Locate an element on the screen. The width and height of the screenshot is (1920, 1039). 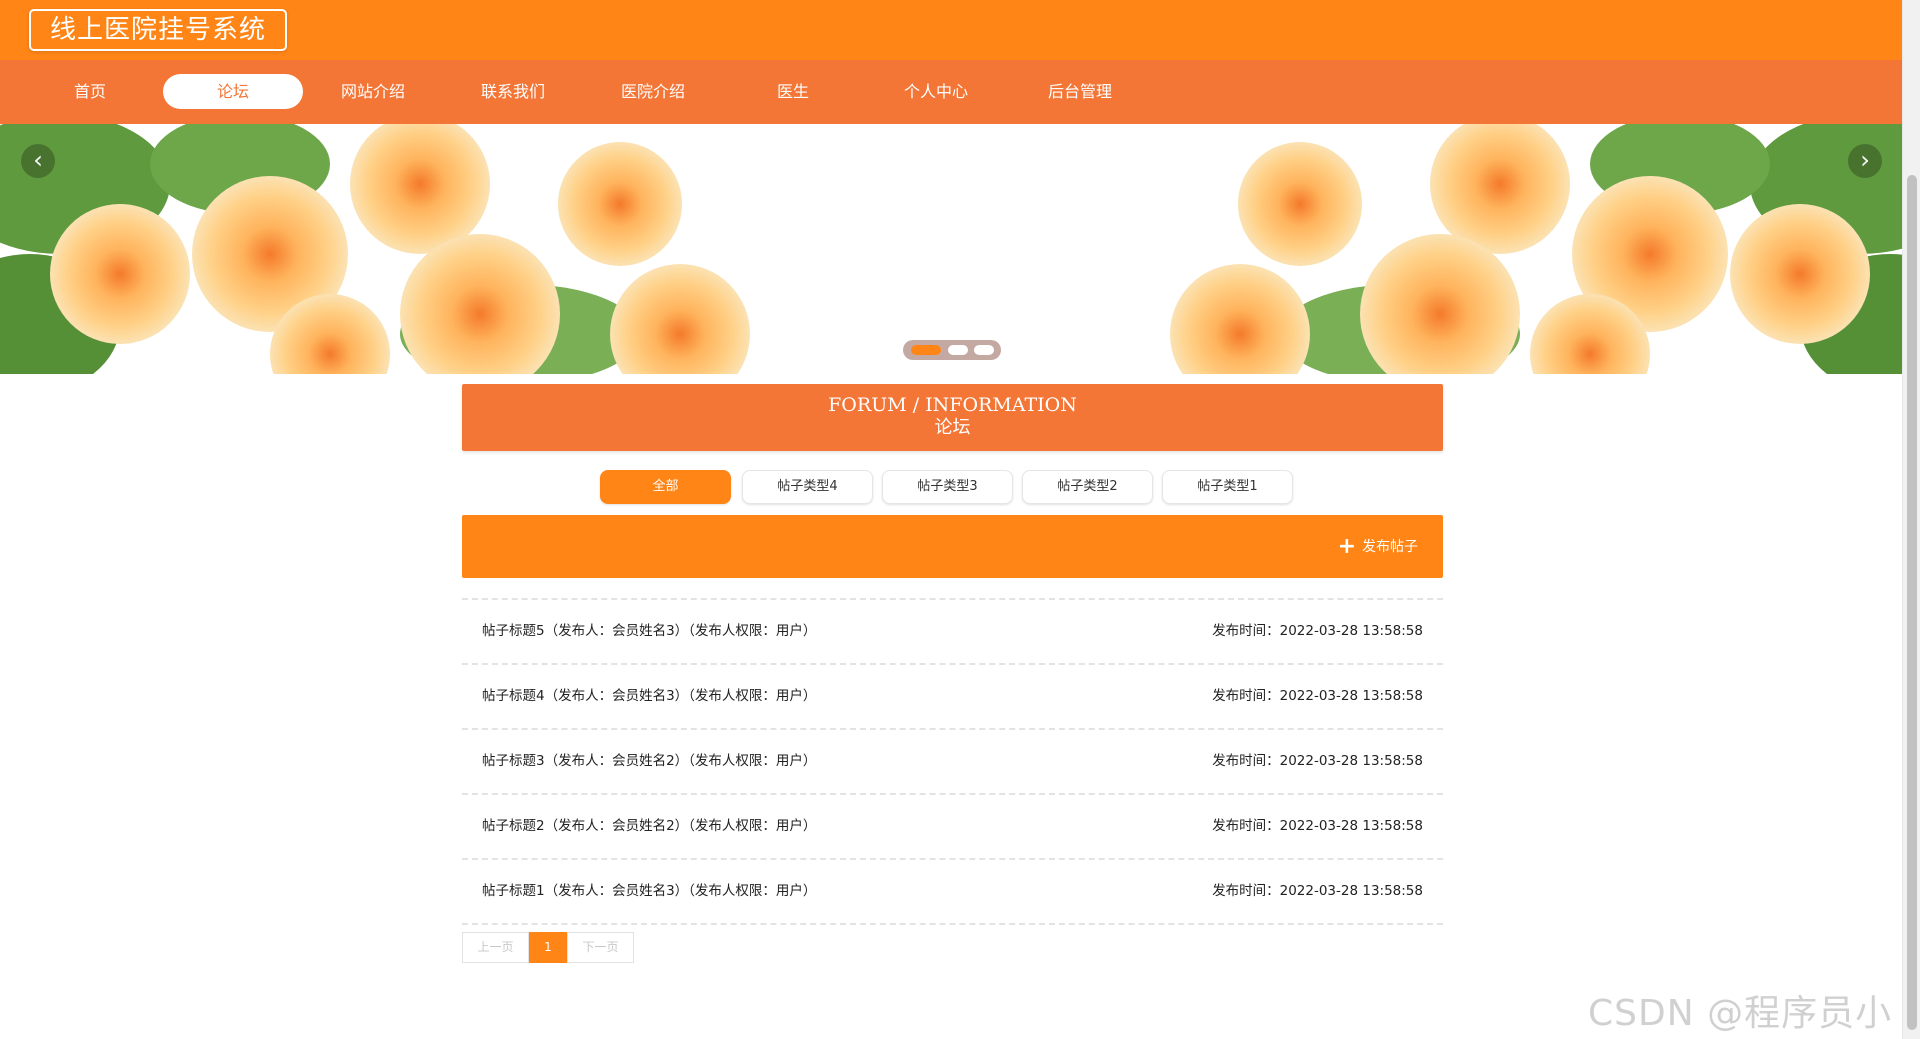
nav-item-admin: 后台管理 is located at coordinates (1080, 91).